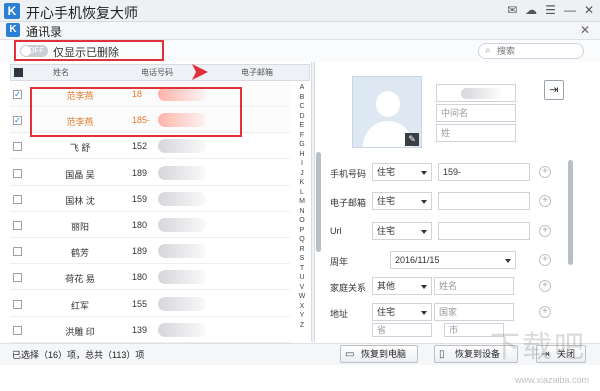  What do you see at coordinates (150, 147) in the screenshot?
I see `table-row: 飞 舒 152` at bounding box center [150, 147].